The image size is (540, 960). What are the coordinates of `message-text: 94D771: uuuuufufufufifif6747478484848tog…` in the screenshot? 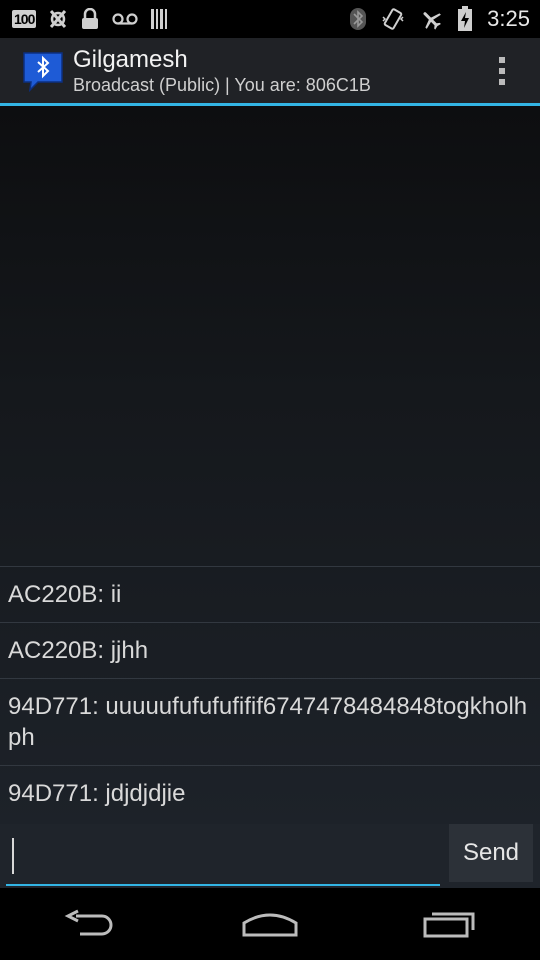 It's located at (268, 722).